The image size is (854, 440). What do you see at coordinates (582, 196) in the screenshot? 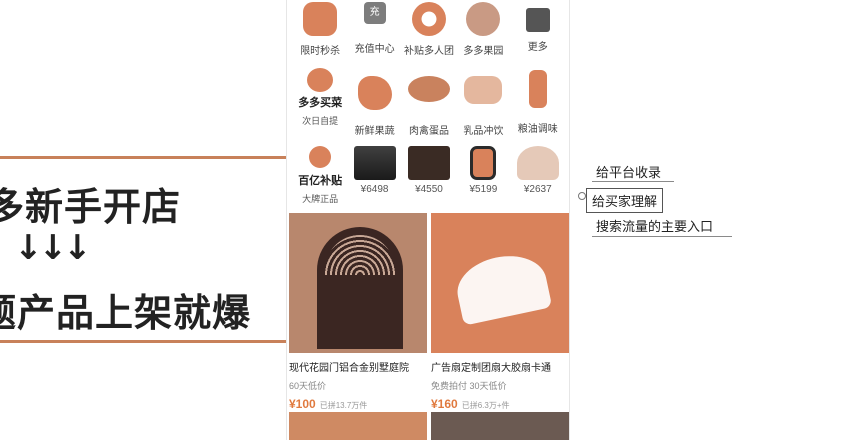
I see `mindmap-connector-icon` at bounding box center [582, 196].